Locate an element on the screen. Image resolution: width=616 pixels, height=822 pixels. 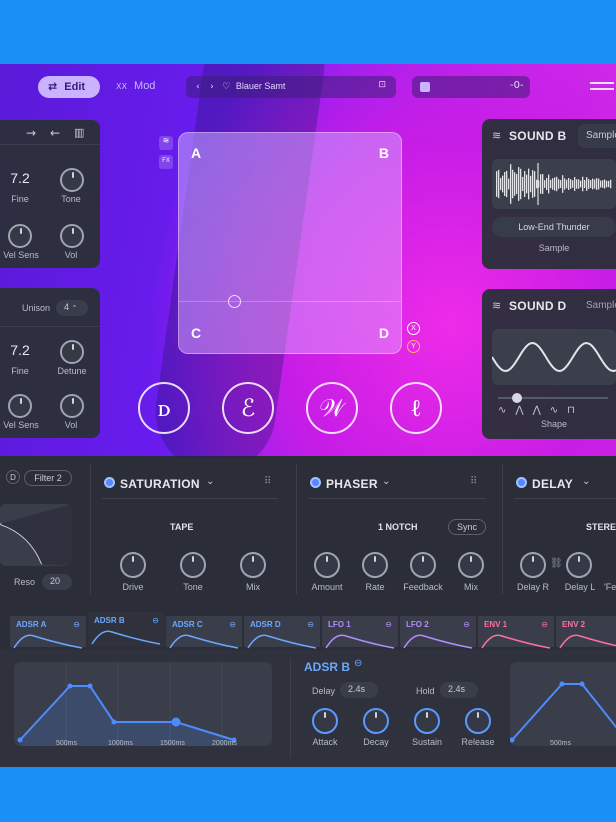
rate-knob is located at coordinates (375, 565).